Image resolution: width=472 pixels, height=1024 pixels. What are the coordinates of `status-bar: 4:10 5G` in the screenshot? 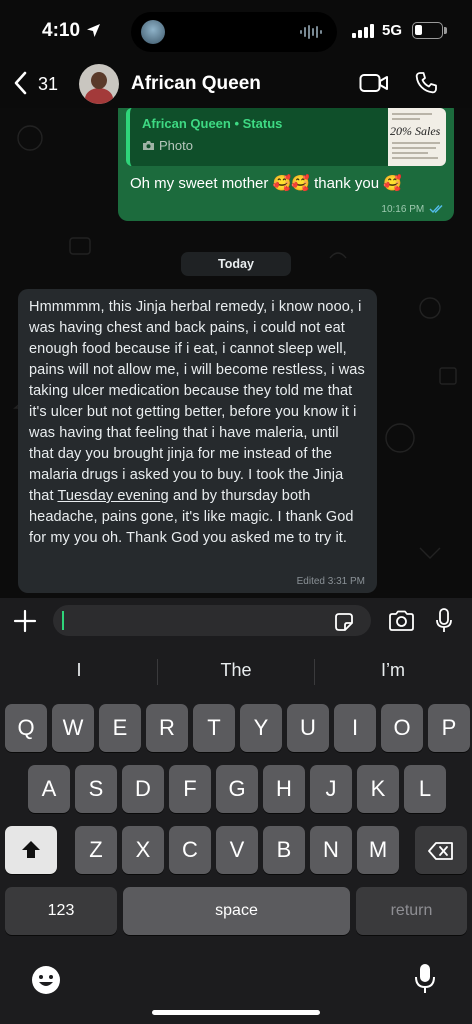 It's located at (236, 31).